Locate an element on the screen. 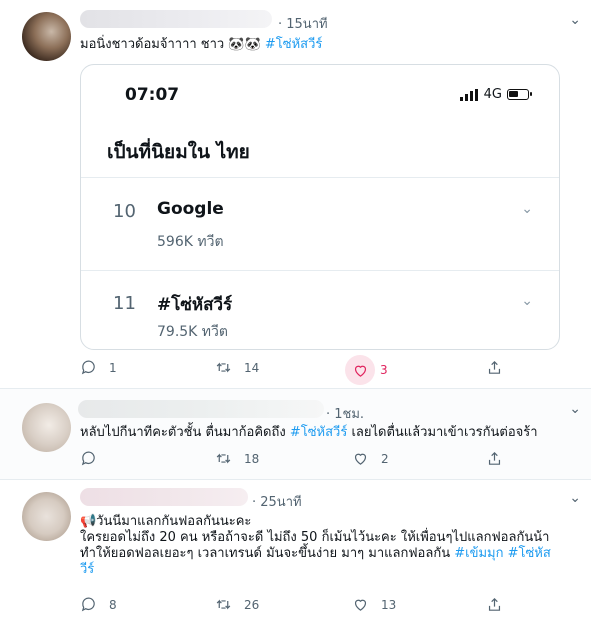 Image resolution: width=591 pixels, height=618 pixels. trend-count: 79.5K ทวีต is located at coordinates (192, 332).